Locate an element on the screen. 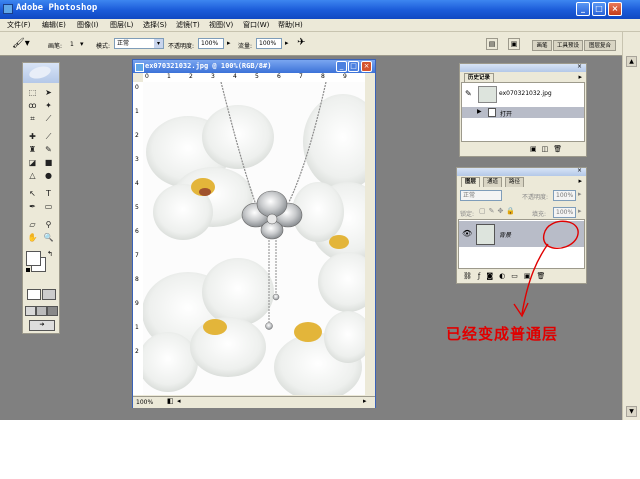 This screenshot has width=640, height=479. close-button: × is located at coordinates (615, 9).